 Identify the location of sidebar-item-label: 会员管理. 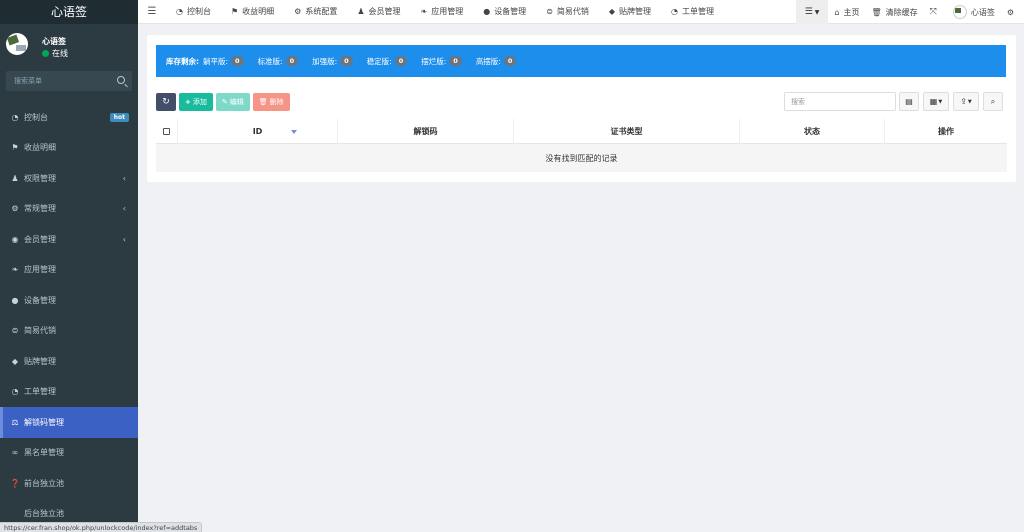
(40, 239).